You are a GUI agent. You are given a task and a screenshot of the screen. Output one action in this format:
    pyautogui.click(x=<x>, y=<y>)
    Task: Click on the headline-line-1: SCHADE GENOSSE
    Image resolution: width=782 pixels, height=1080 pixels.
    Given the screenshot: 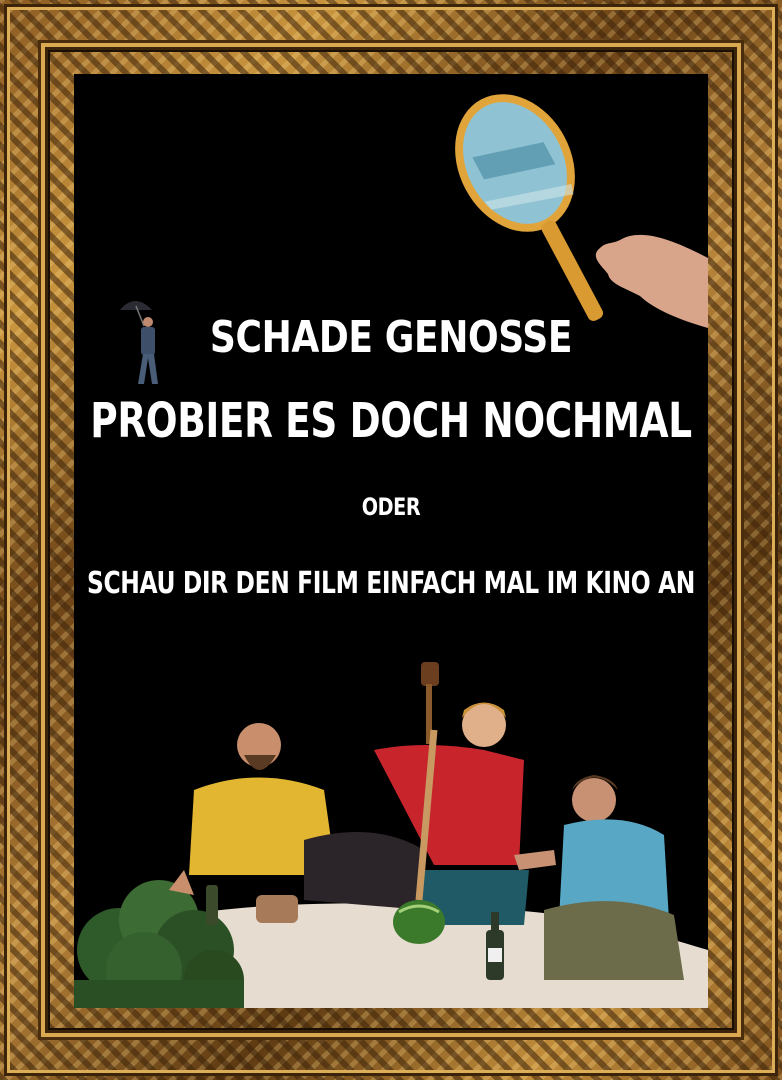 What is the action you would take?
    pyautogui.click(x=391, y=337)
    